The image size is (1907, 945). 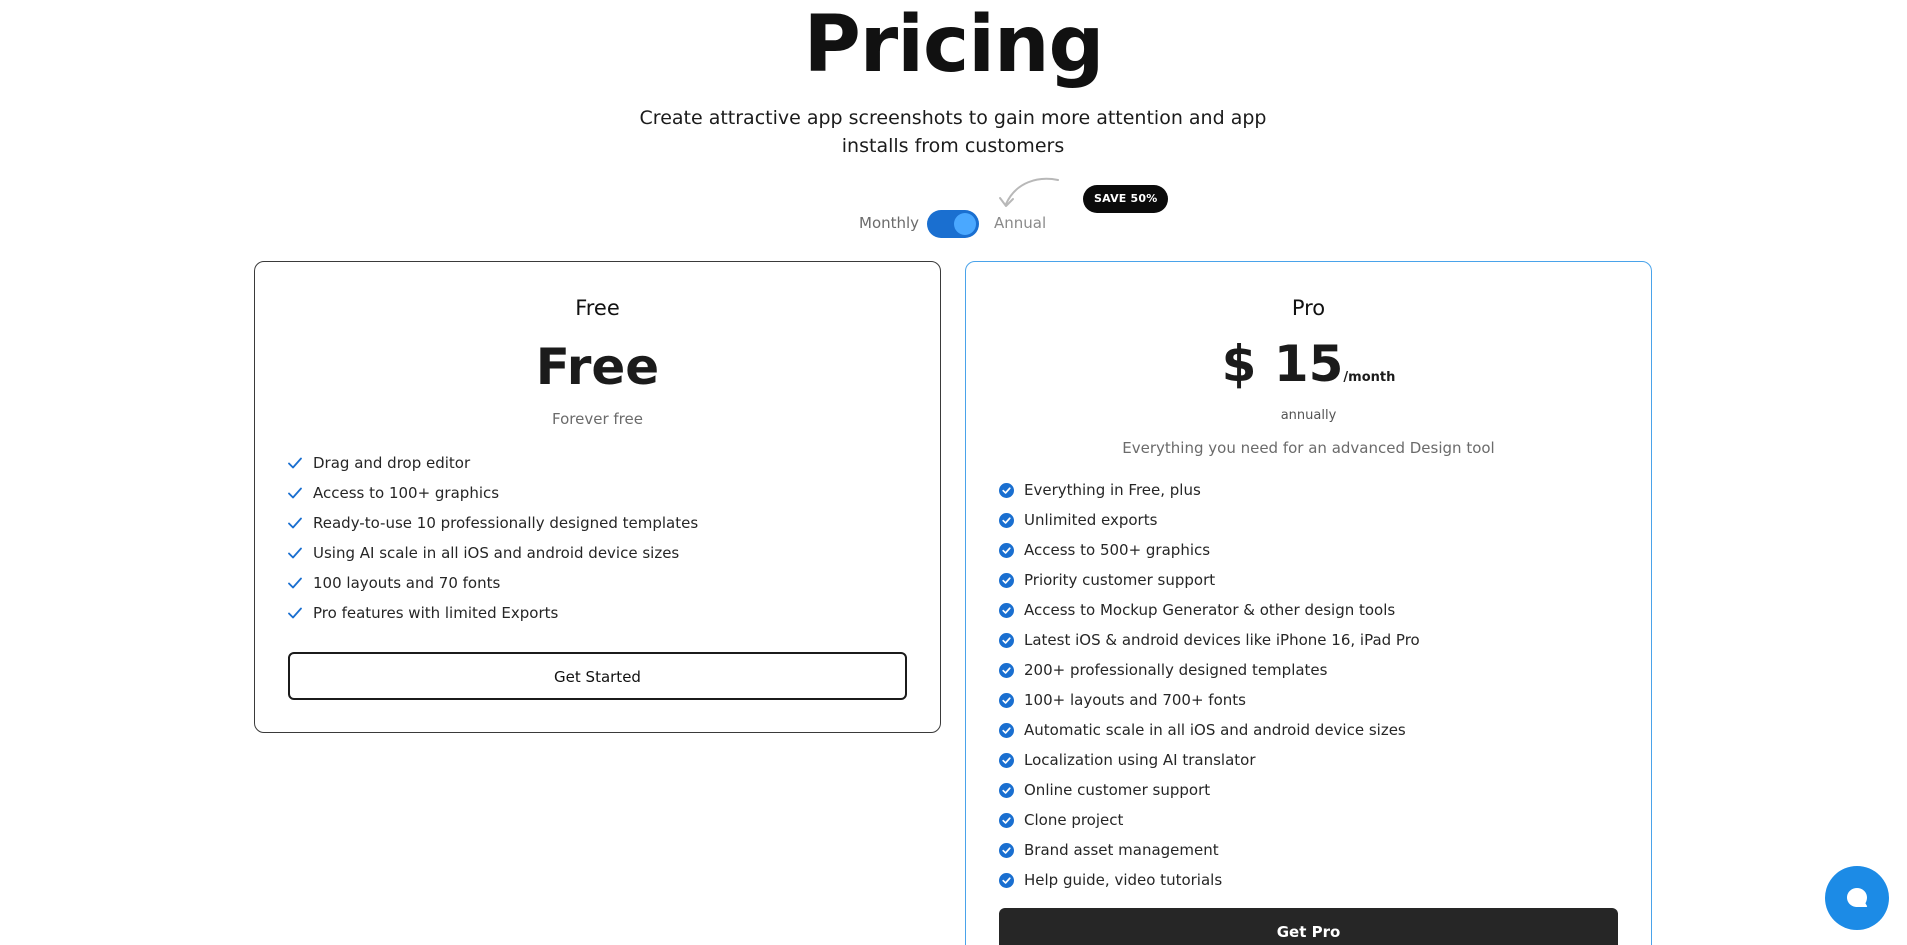 I want to click on feature-item: Pro features with limited Exports, so click(x=614, y=613).